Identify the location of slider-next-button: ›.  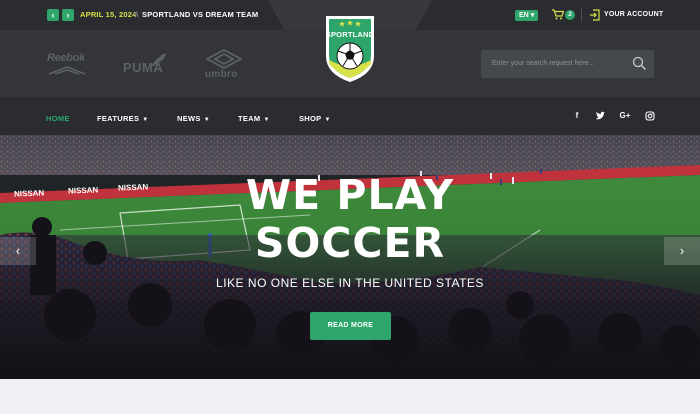
(682, 251).